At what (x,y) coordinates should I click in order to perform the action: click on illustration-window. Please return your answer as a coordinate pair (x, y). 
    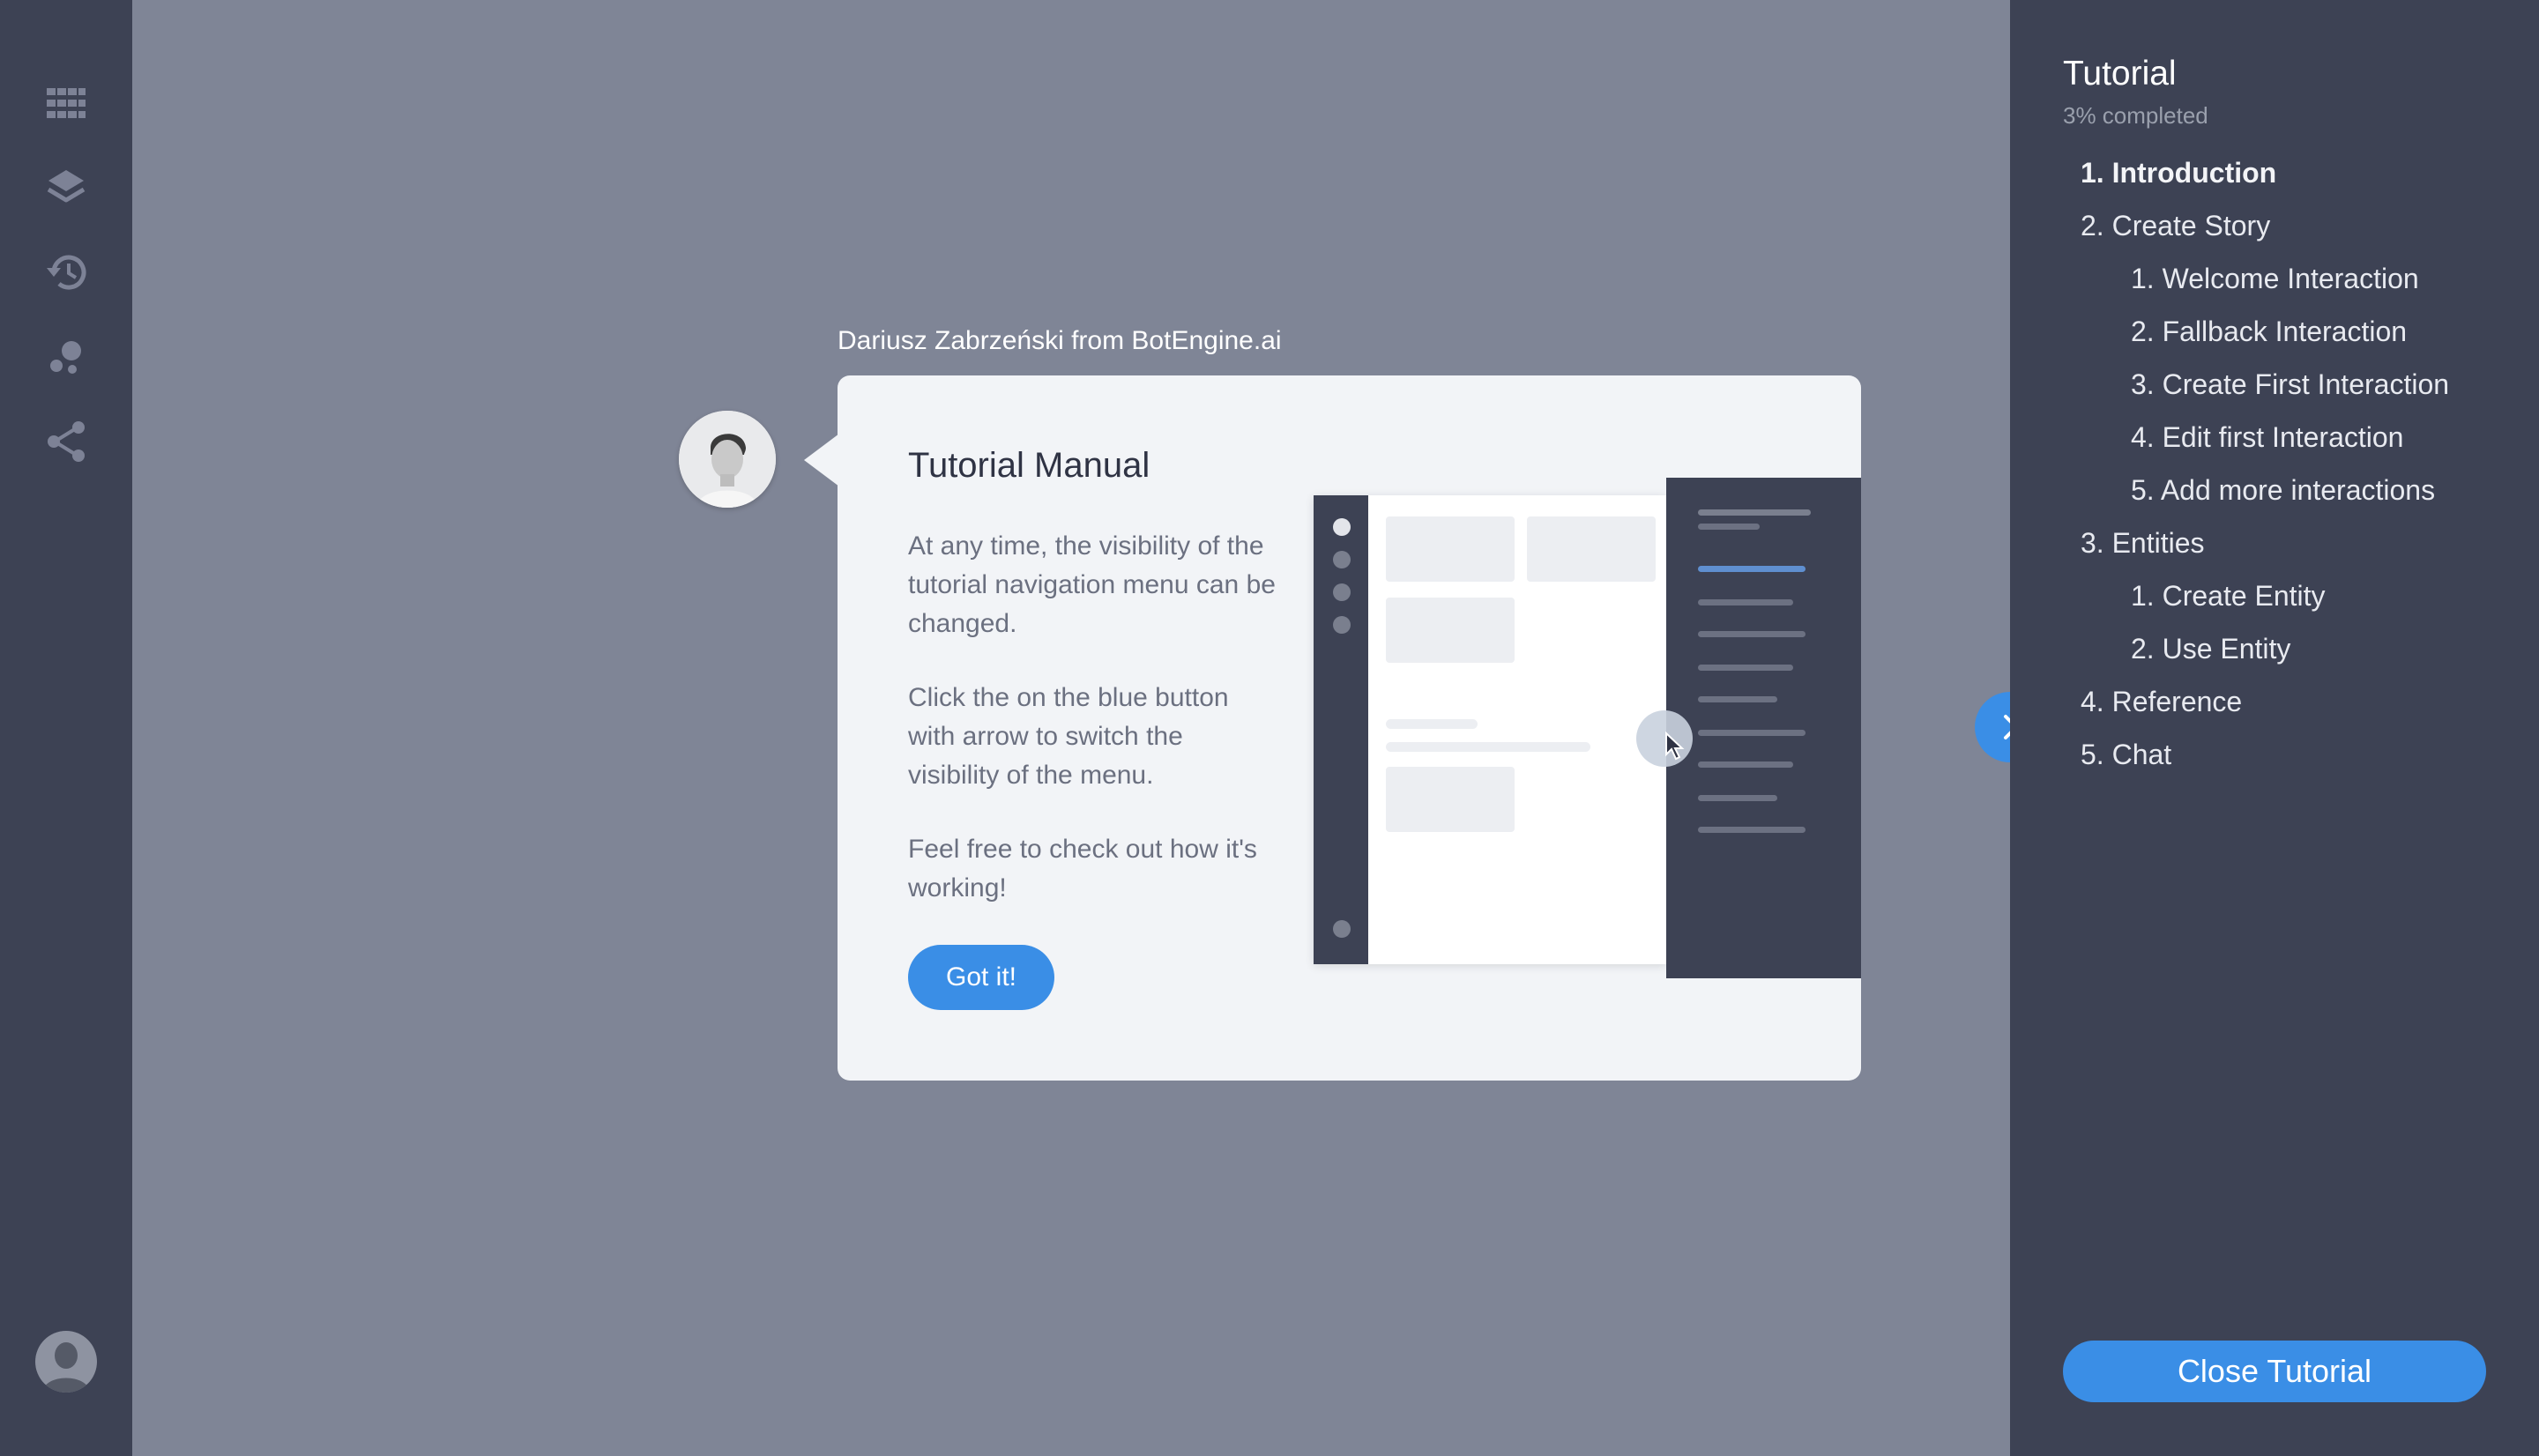
    Looking at the image, I should click on (1490, 729).